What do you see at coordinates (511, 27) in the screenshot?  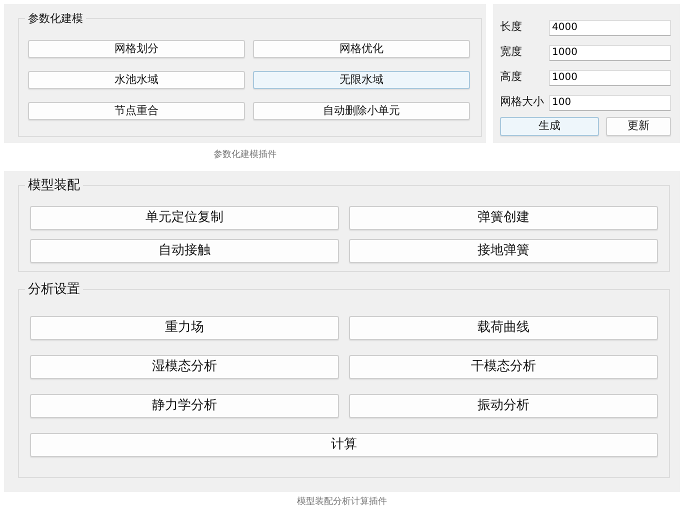 I see `field-label: 长度` at bounding box center [511, 27].